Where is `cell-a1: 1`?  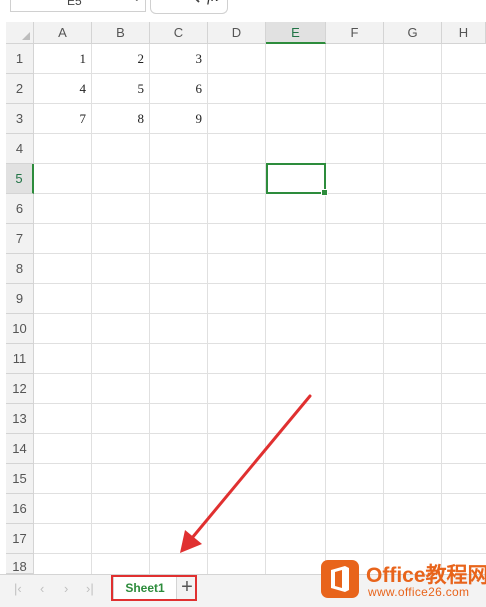 cell-a1: 1 is located at coordinates (63, 59).